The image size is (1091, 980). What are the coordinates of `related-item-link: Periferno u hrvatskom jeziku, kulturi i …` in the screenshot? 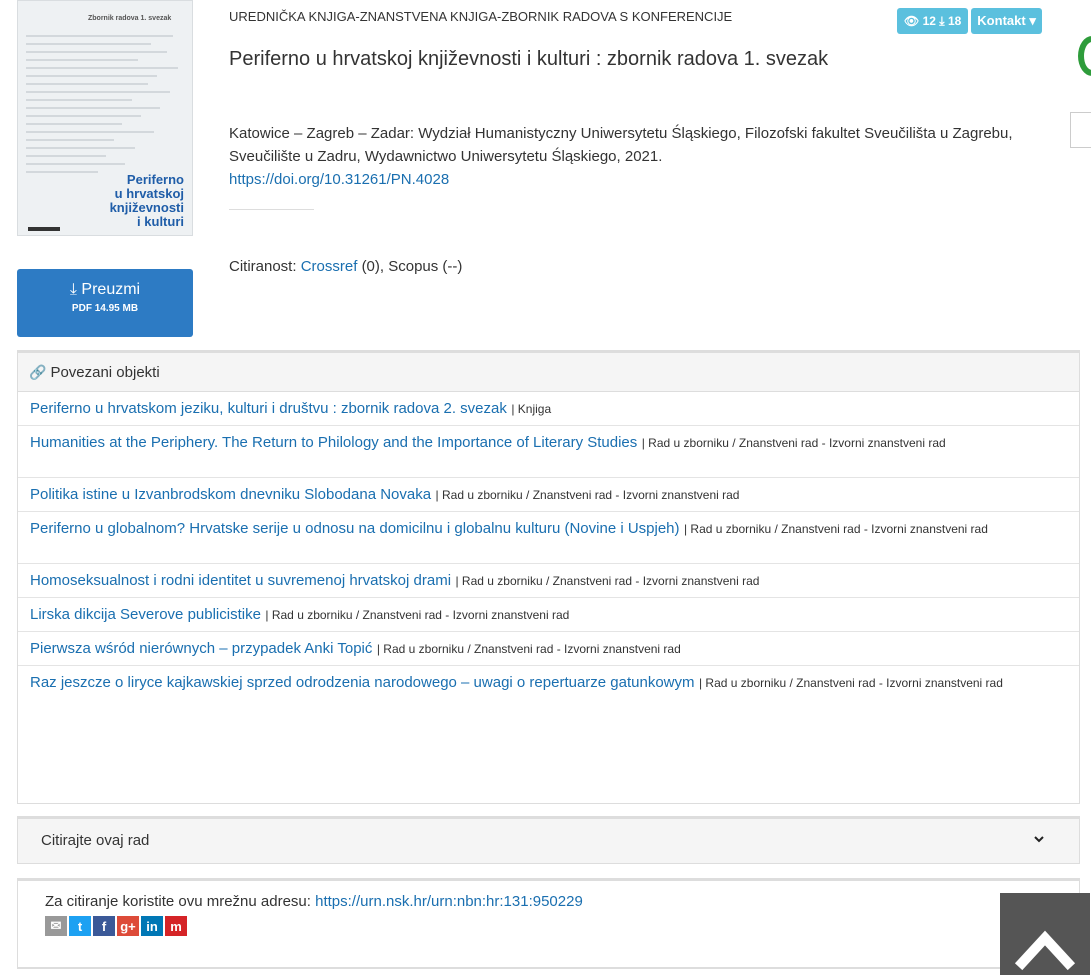 It's located at (268, 408).